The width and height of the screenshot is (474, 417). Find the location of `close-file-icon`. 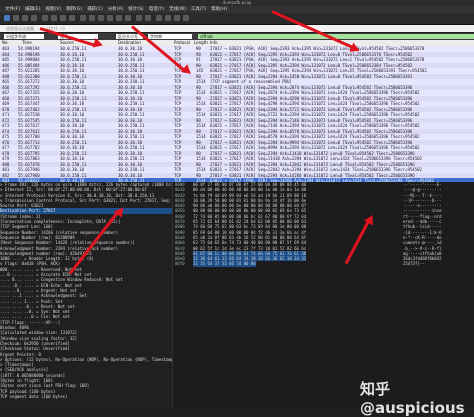

close-file-icon is located at coordinates (63, 18).